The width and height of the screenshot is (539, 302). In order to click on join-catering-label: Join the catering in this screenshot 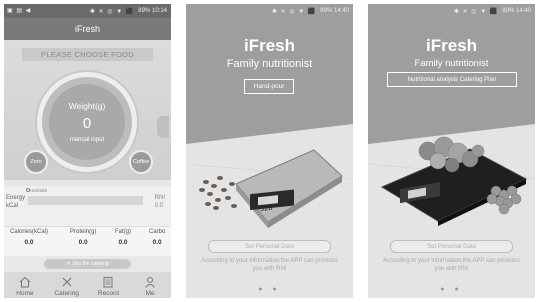, I will do `click(90, 264)`.